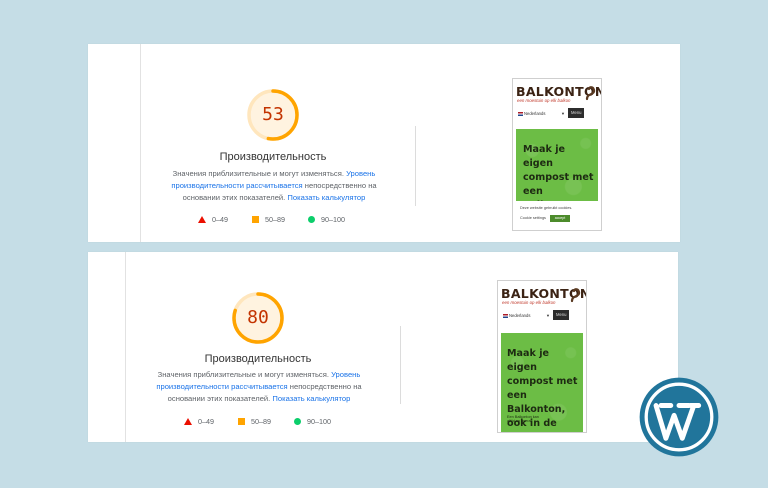  I want to click on cookie-settings: Cookie settings, so click(533, 218).